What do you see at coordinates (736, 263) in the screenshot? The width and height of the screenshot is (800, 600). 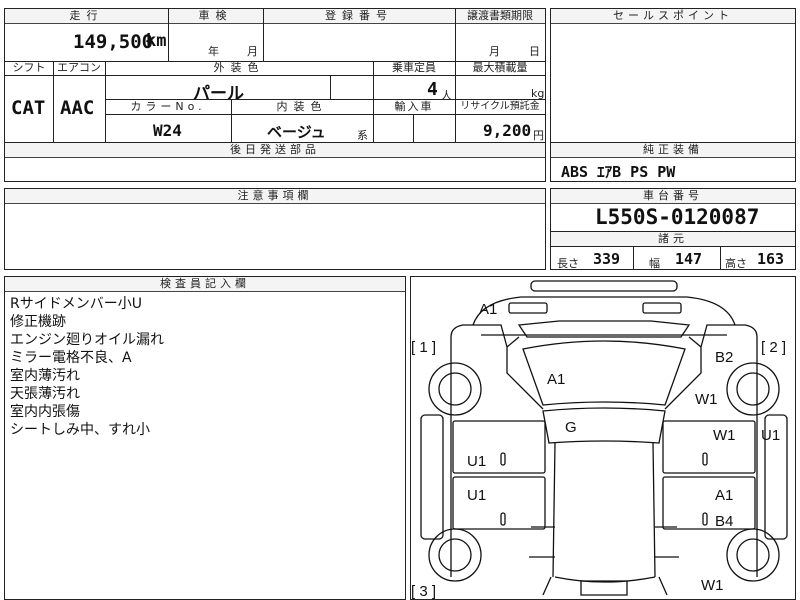 I see `height-label: 高さ` at bounding box center [736, 263].